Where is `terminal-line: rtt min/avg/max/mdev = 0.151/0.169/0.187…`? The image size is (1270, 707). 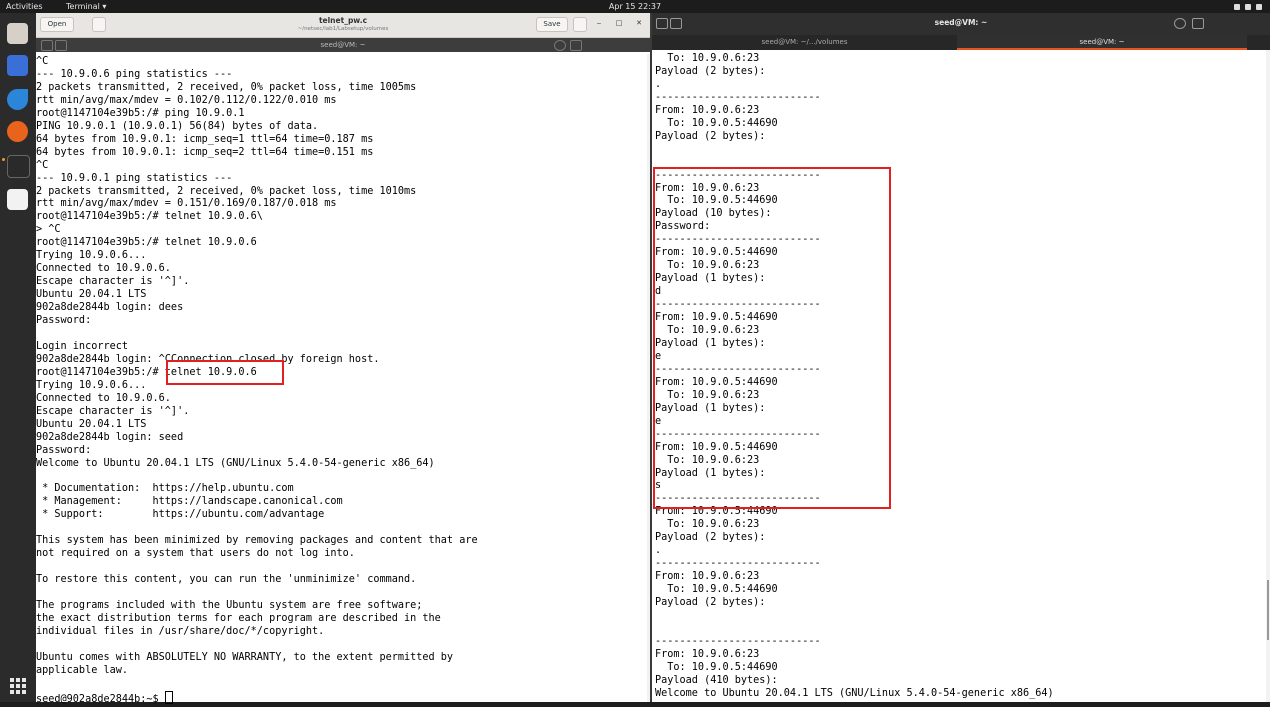
terminal-line: rtt min/avg/max/mdev = 0.151/0.169/0.187… is located at coordinates (186, 204).